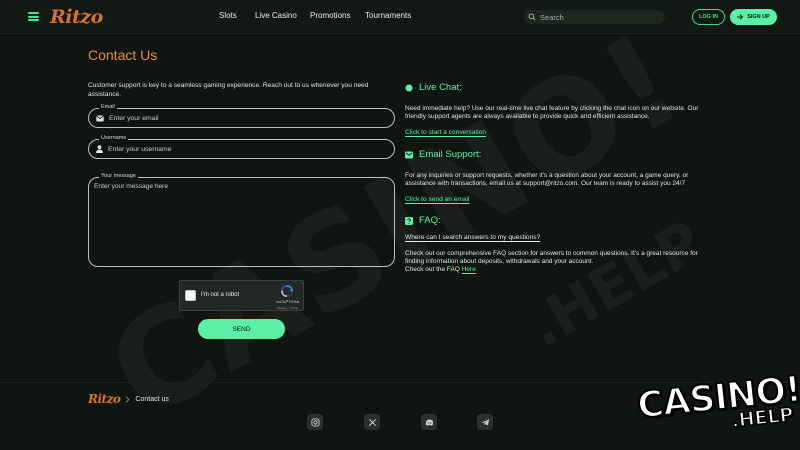 This screenshot has width=800, height=450. Describe the element at coordinates (287, 291) in the screenshot. I see `recaptcha-logo-icon` at that location.